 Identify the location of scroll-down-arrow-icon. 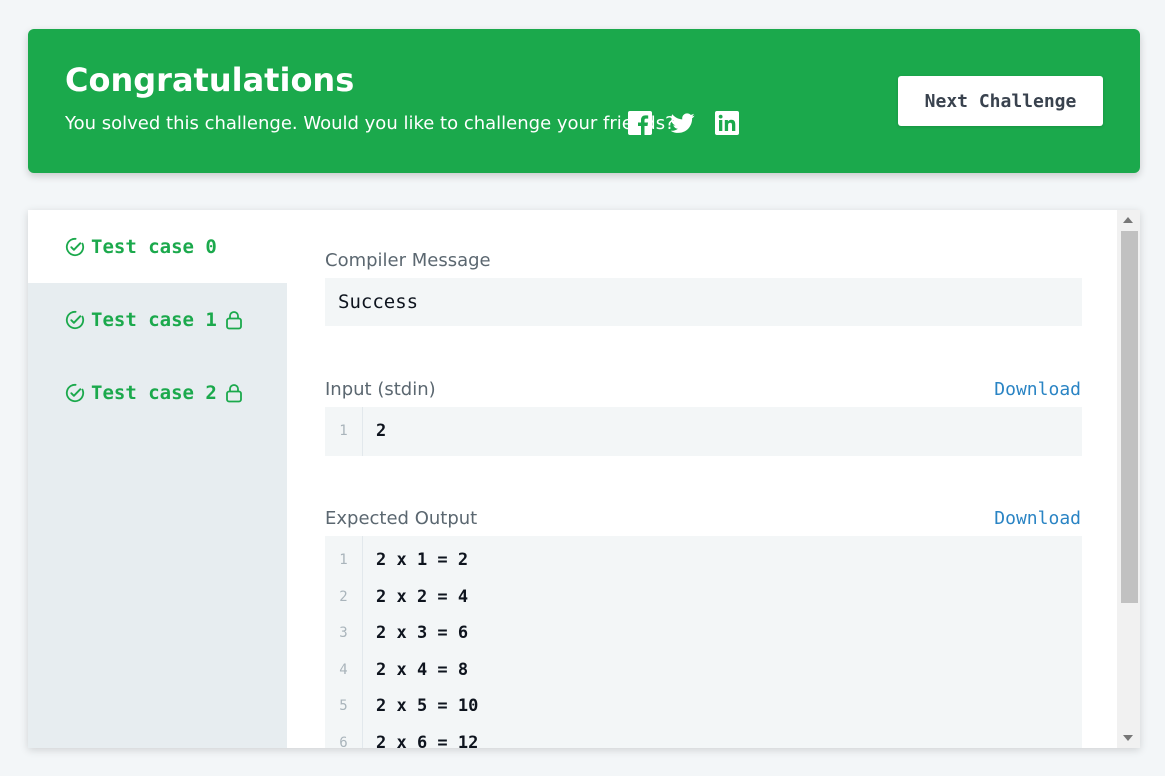
(1128, 738).